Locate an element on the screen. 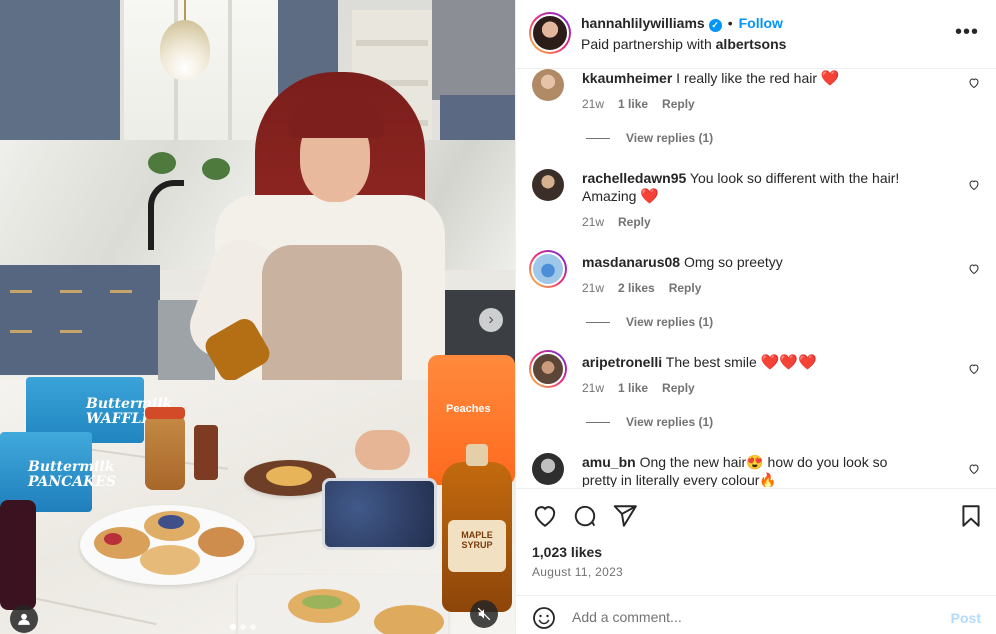  user-tag-icon is located at coordinates (24, 619).